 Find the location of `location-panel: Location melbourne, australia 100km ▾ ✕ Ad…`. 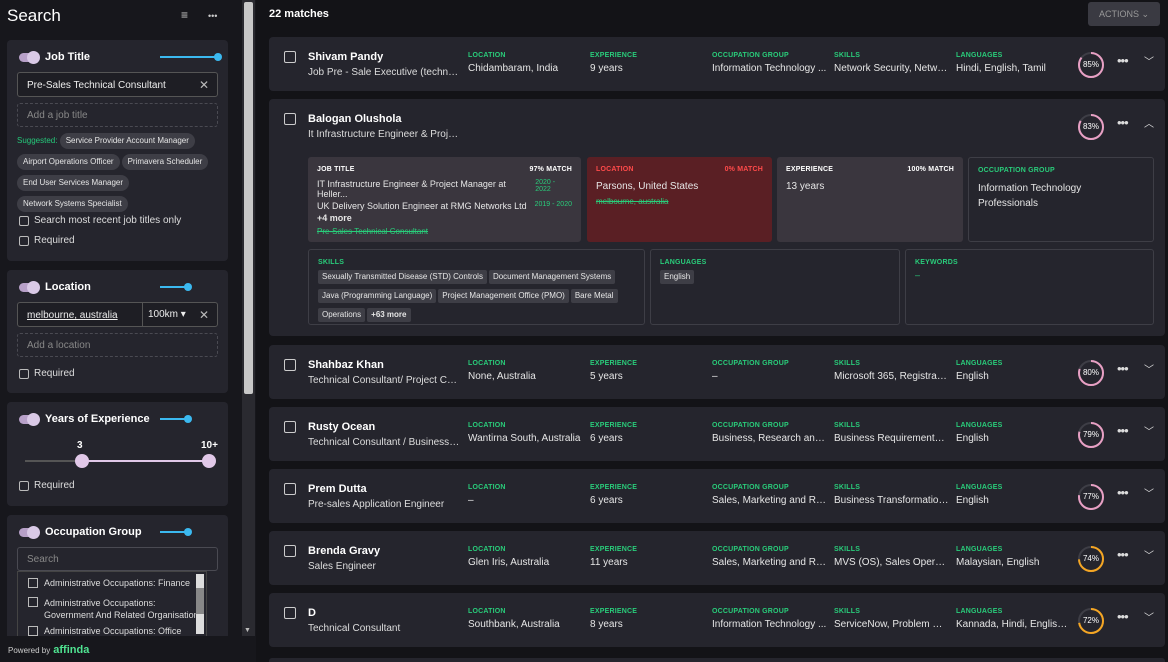

location-panel: Location melbourne, australia 100km ▾ ✕ Ad… is located at coordinates (117, 331).